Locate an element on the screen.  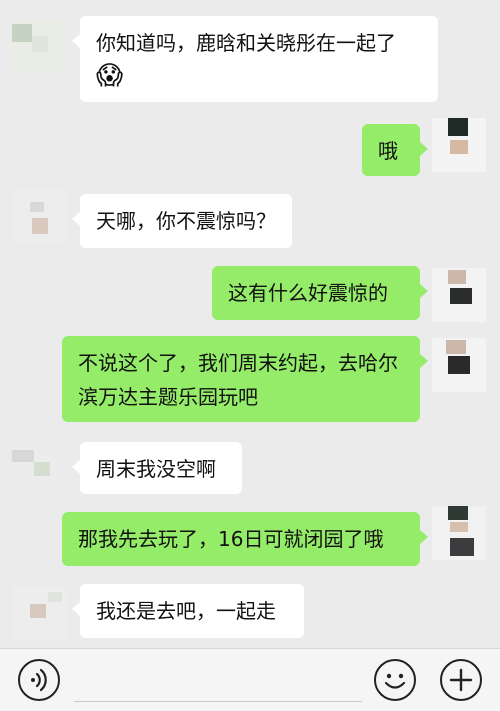
message-text: 周末我没空啊 is located at coordinates (156, 469).